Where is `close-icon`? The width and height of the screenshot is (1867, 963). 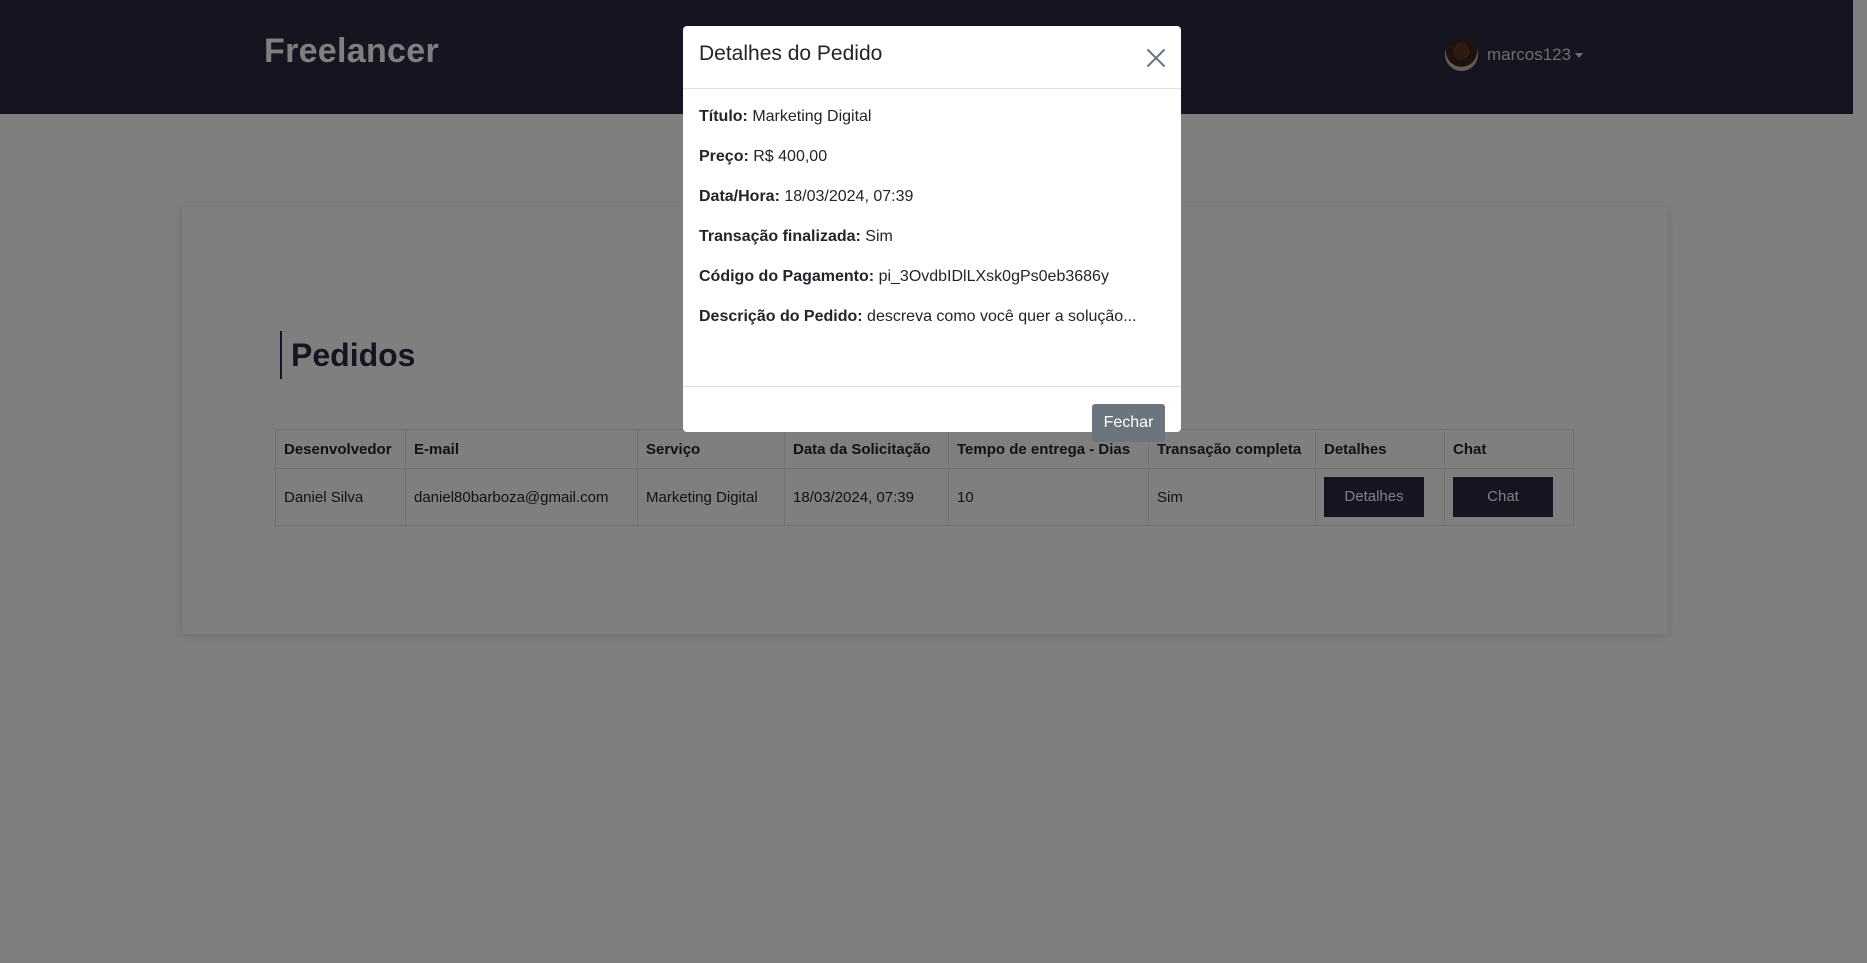
close-icon is located at coordinates (1156, 58).